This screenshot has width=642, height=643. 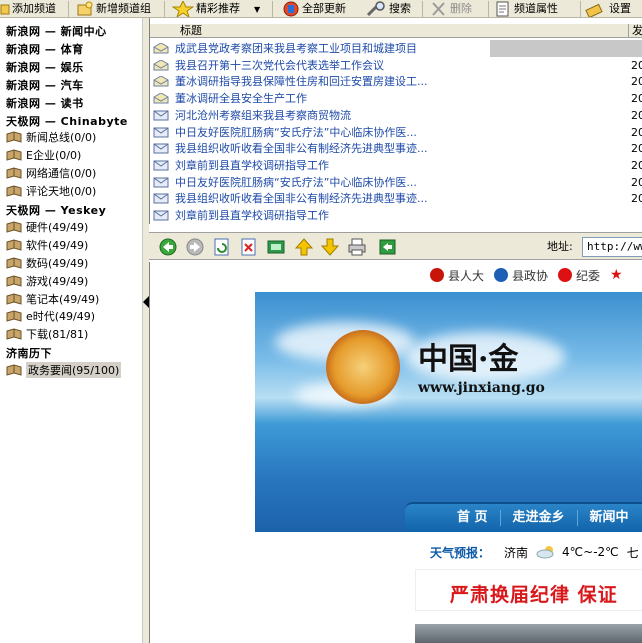 I want to click on site-top-nav: 县人大 县政协 纪委 ★, so click(x=531, y=275).